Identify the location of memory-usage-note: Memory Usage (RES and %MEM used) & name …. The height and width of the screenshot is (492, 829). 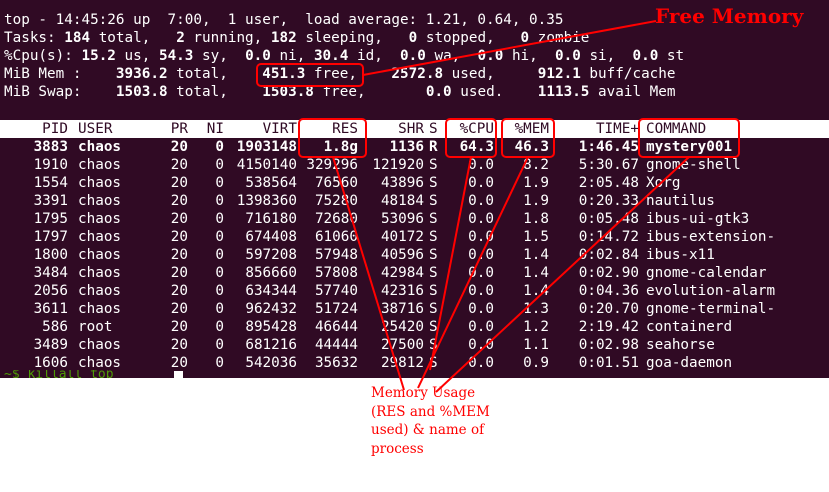
(430, 421).